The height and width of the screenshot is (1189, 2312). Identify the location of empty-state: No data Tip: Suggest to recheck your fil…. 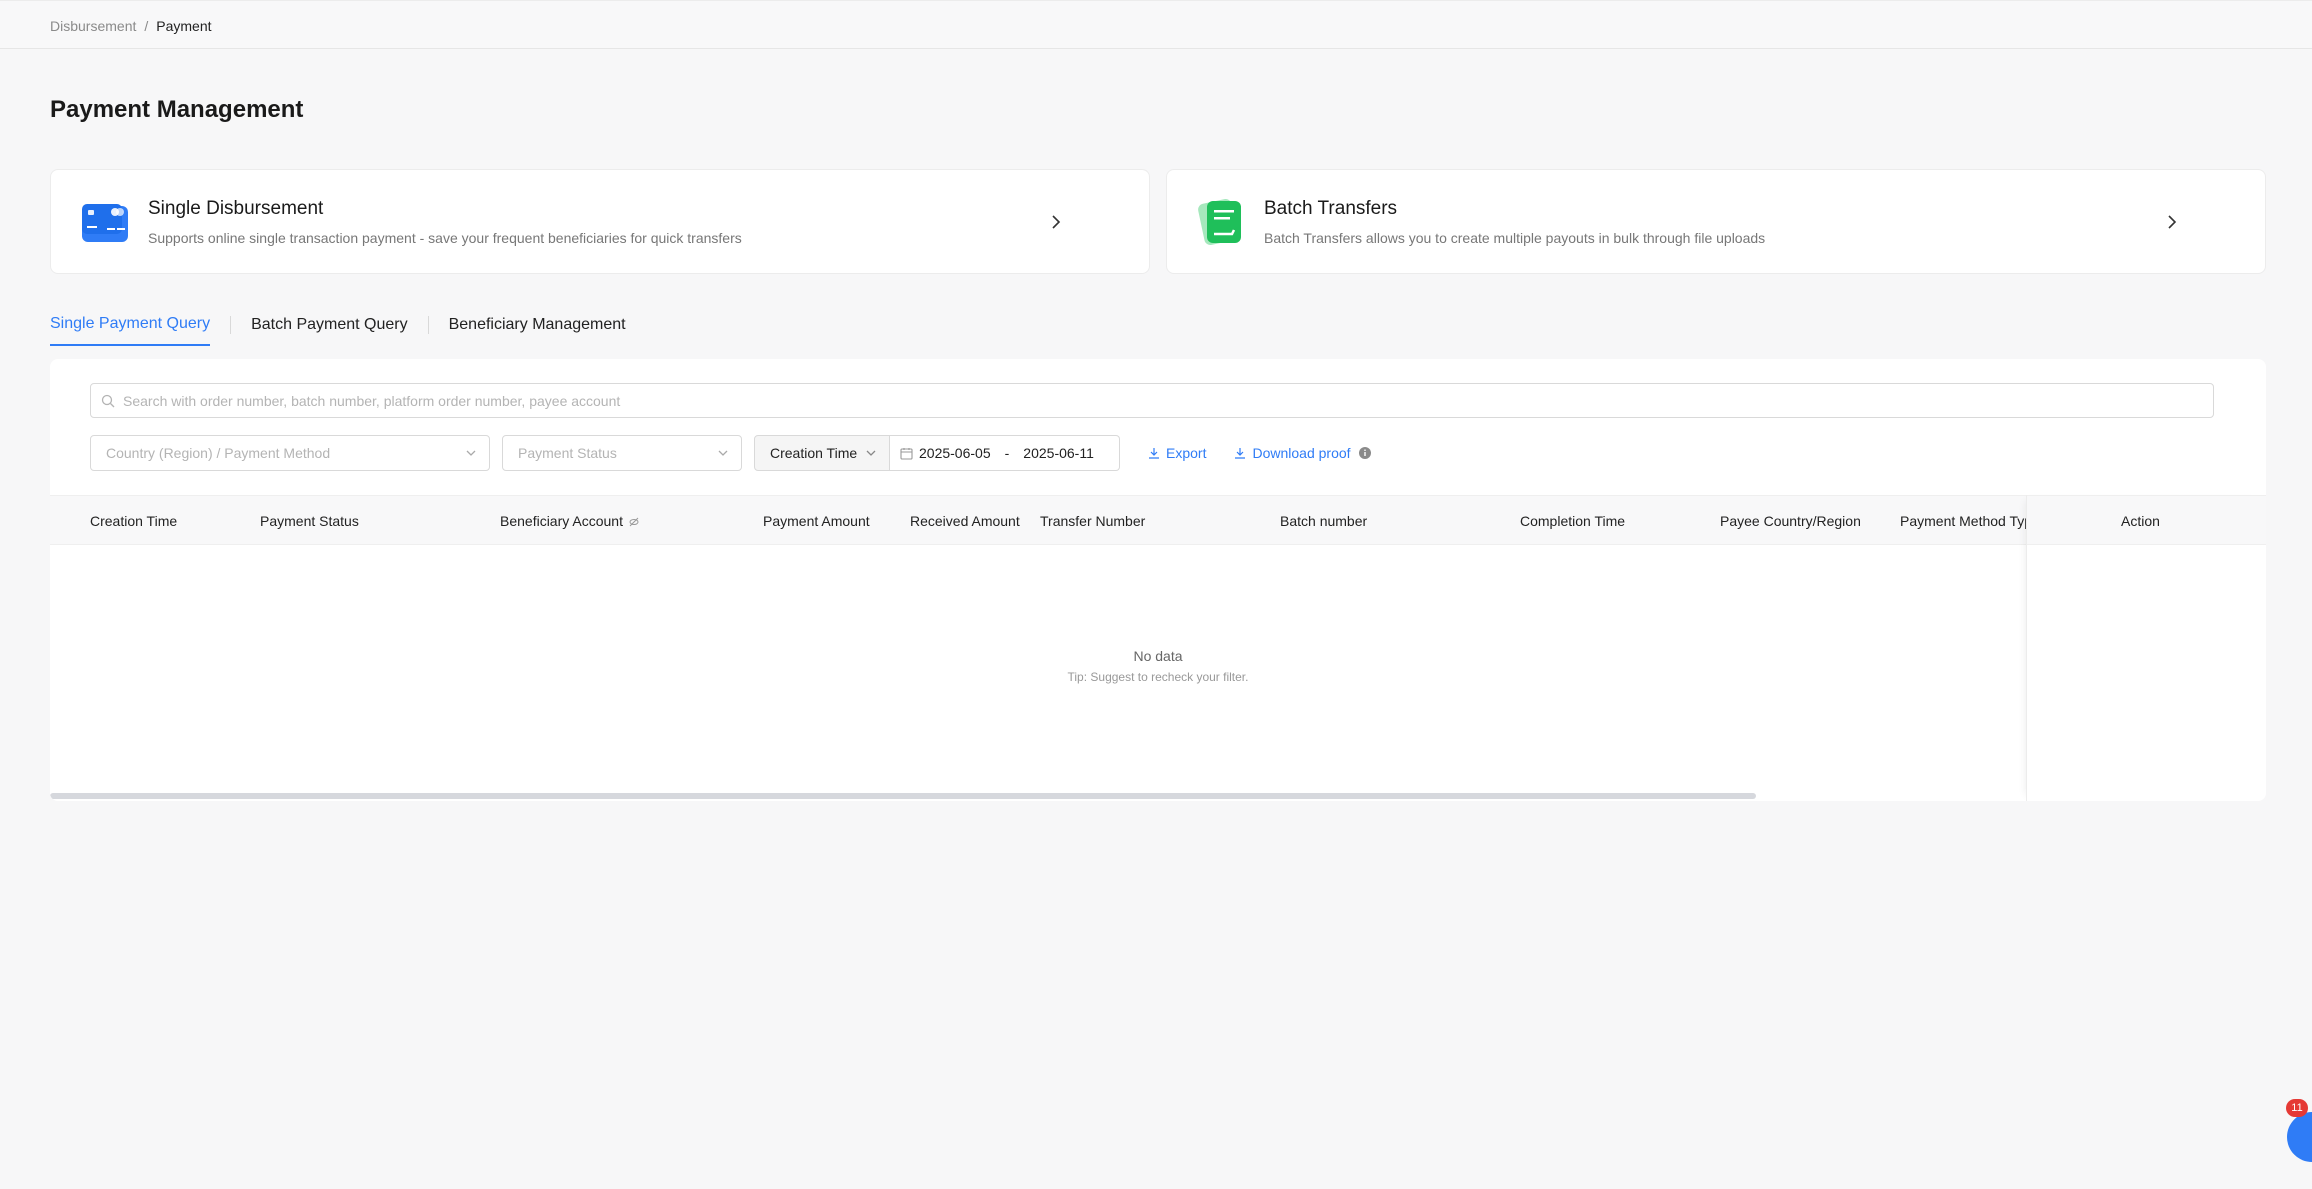
(1158, 666).